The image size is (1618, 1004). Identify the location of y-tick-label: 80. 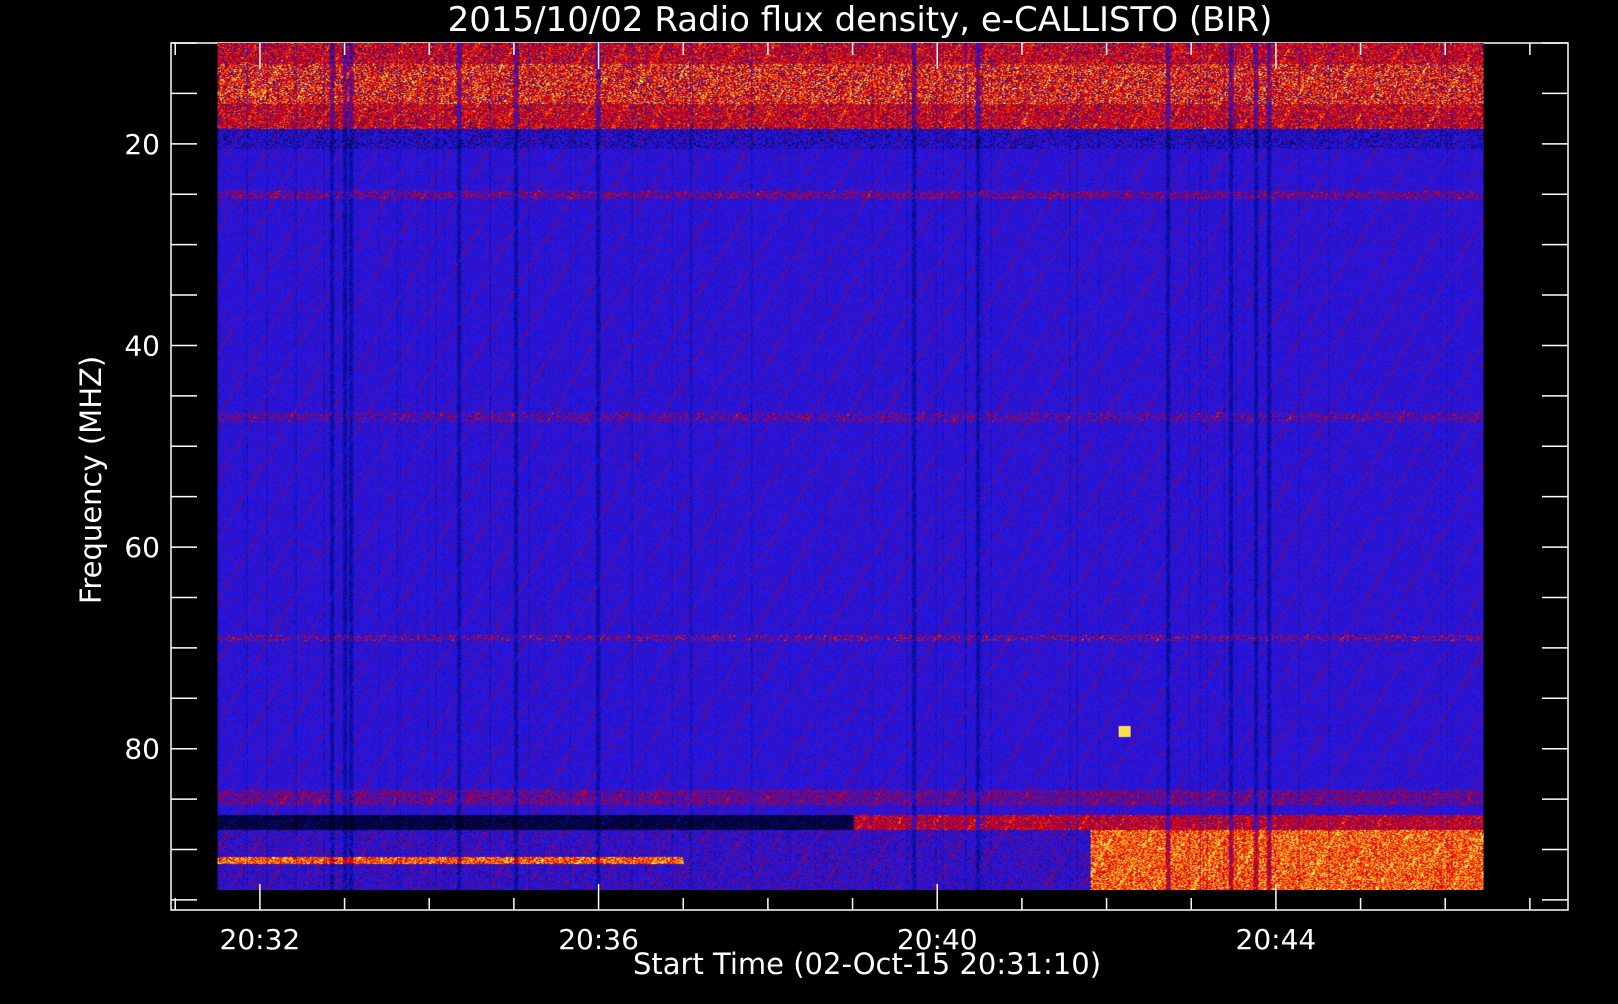
(142, 749).